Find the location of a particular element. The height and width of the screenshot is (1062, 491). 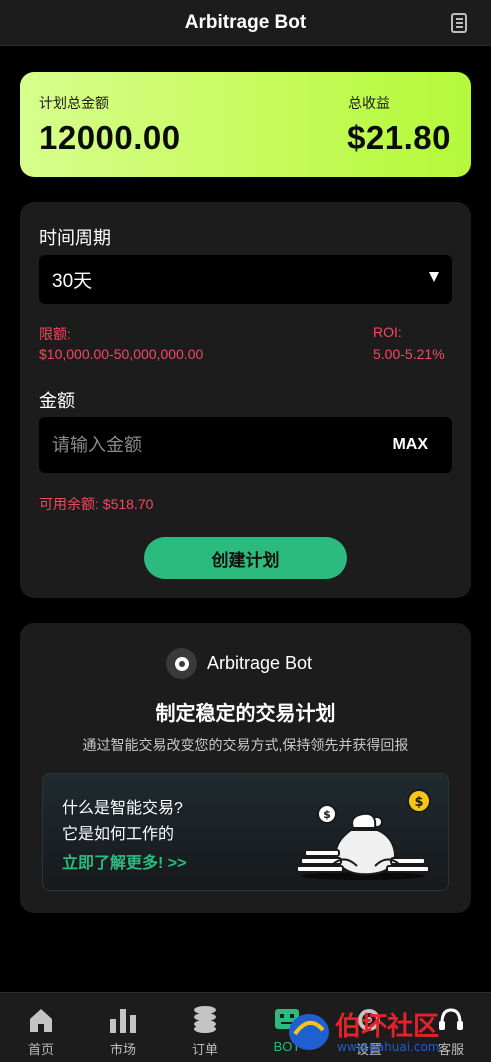

max-button: MAX is located at coordinates (410, 445).